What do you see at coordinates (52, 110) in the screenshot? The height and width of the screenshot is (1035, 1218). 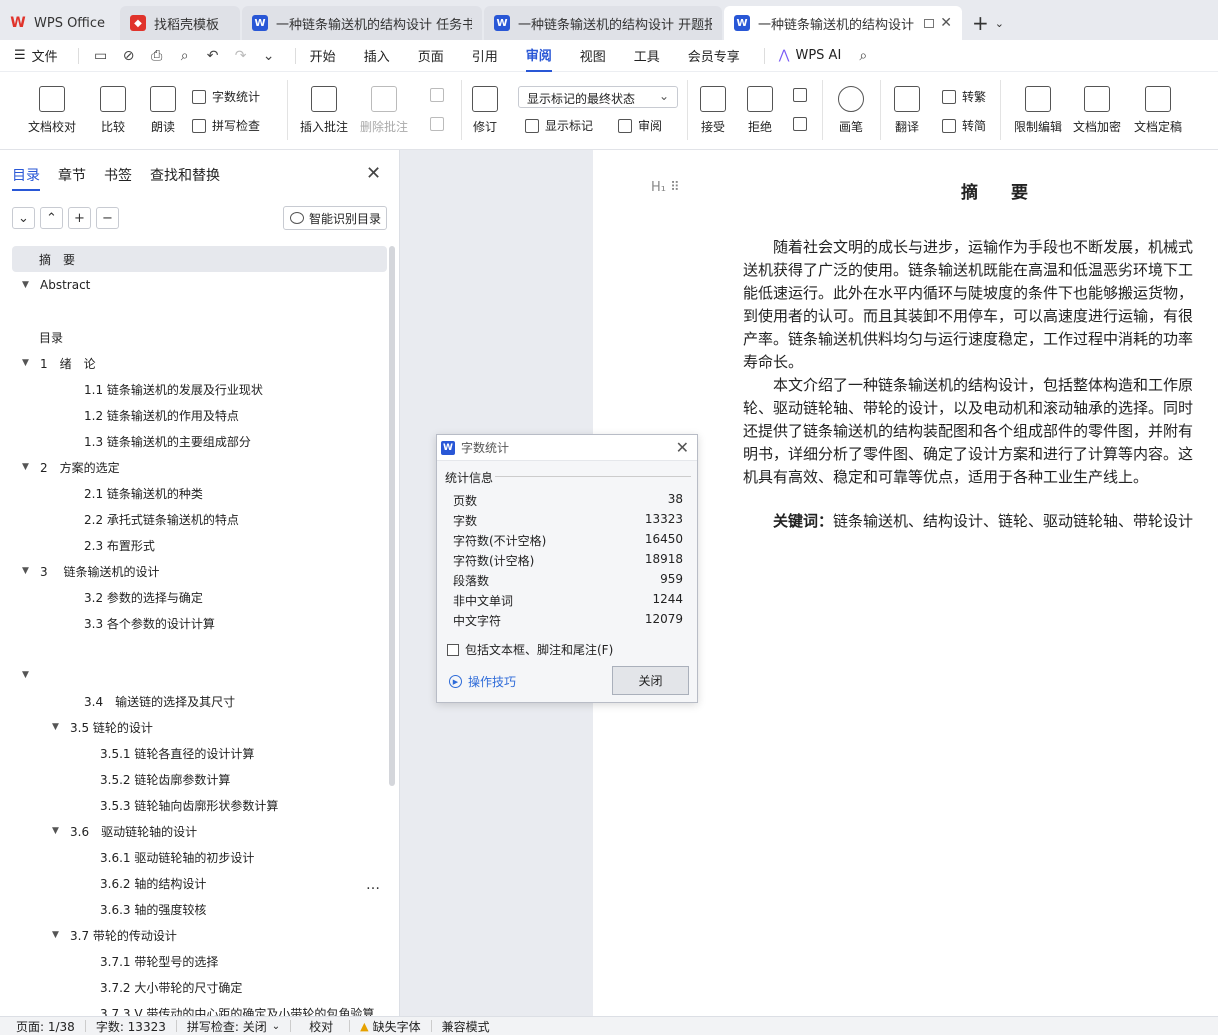 I see `doc-check-button: 文档校对` at bounding box center [52, 110].